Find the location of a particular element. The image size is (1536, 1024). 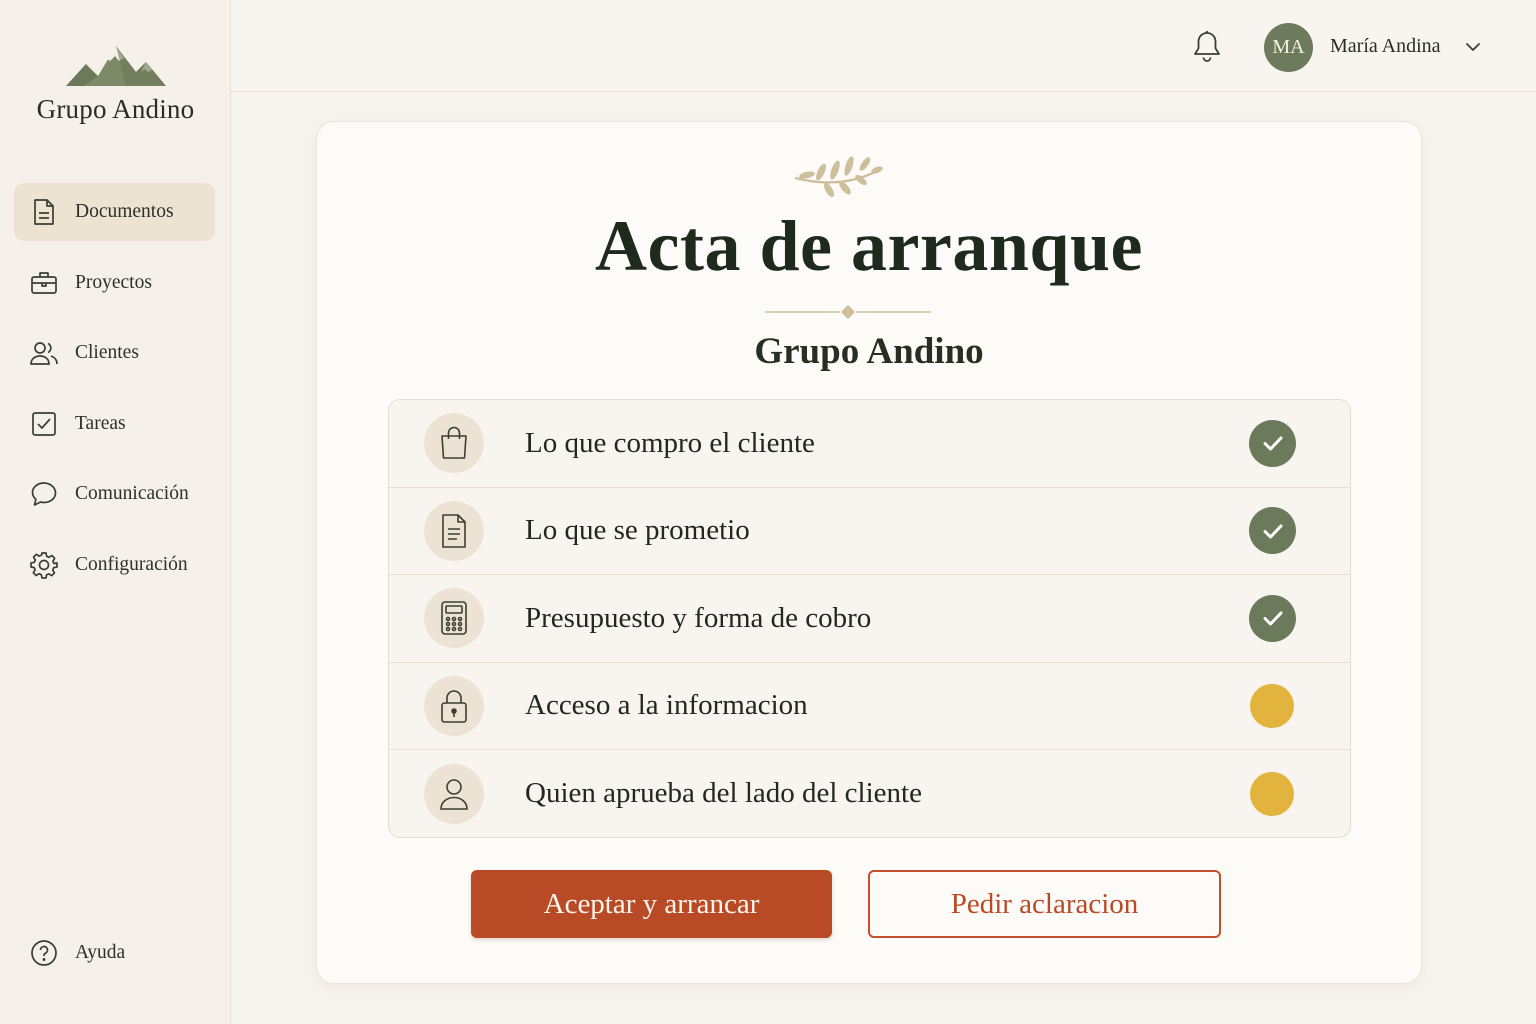

sidebar-item-clientes: Clientes is located at coordinates (114, 353).